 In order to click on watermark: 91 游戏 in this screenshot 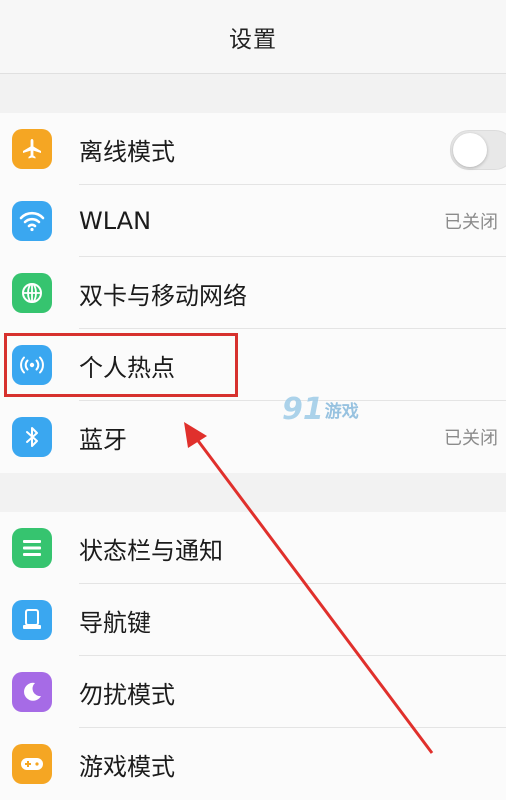, I will do `click(320, 409)`.